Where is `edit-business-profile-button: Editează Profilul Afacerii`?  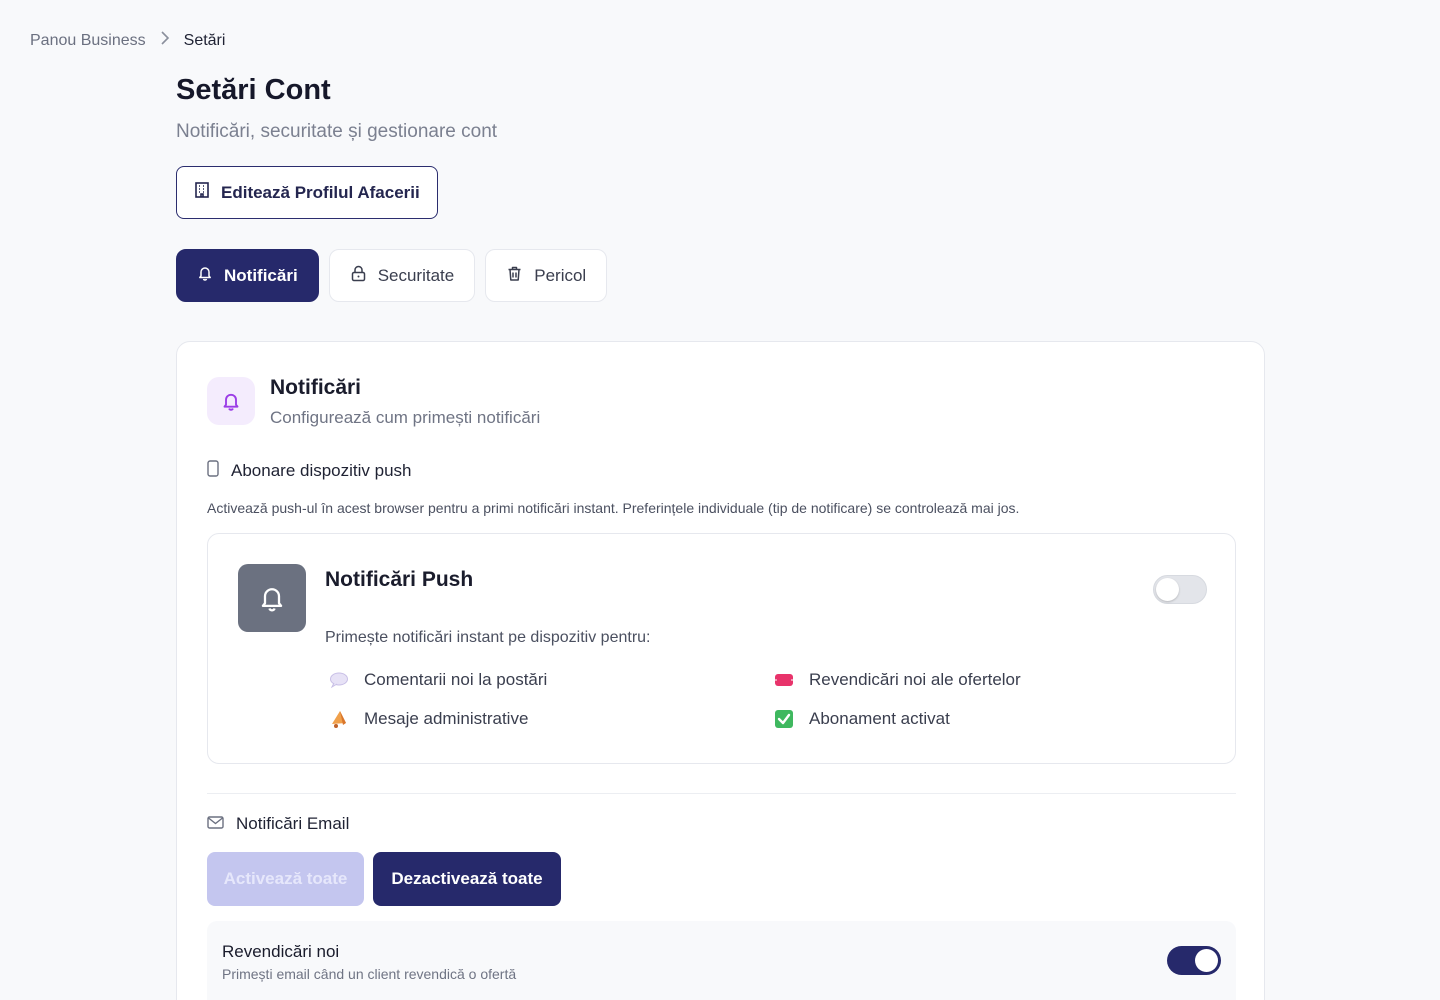 edit-business-profile-button: Editează Profilul Afacerii is located at coordinates (307, 192).